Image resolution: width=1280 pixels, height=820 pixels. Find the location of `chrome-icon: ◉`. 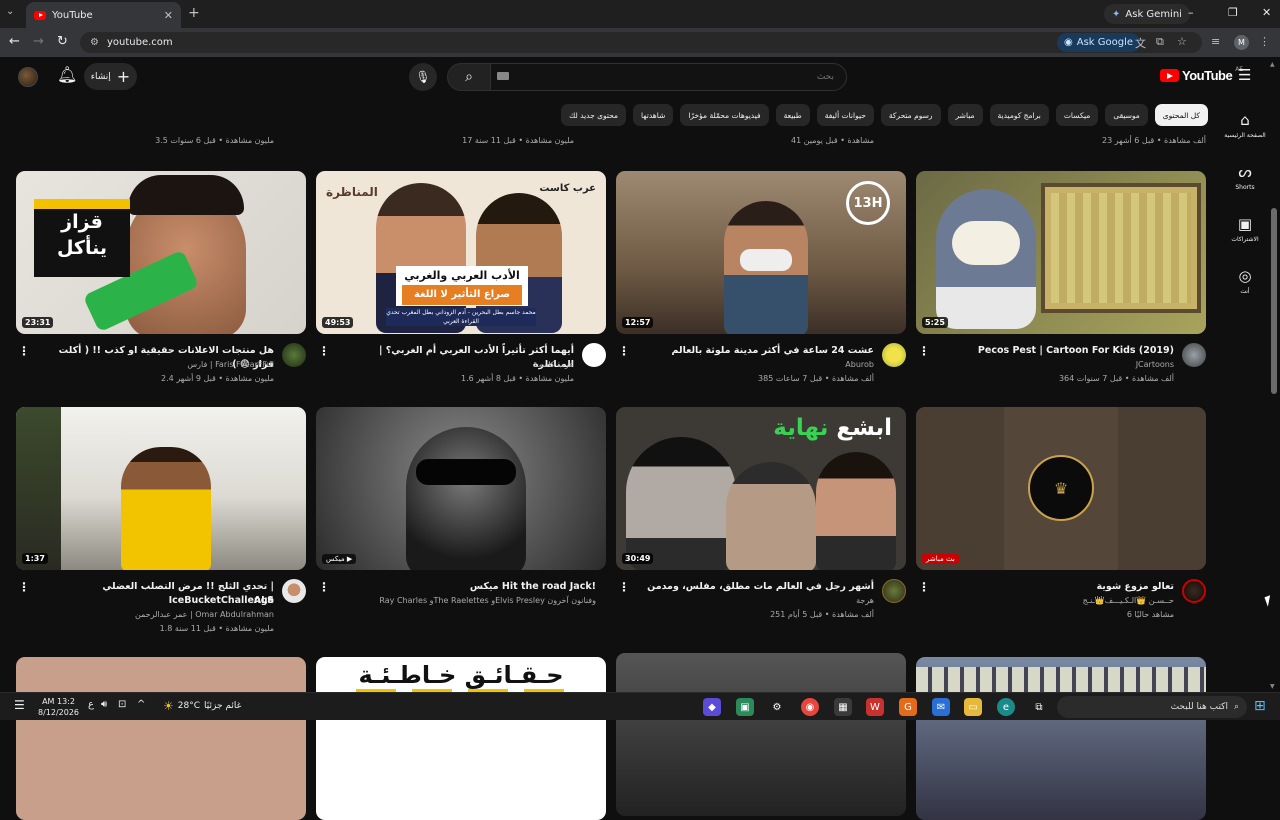

chrome-icon: ◉ is located at coordinates (810, 707).